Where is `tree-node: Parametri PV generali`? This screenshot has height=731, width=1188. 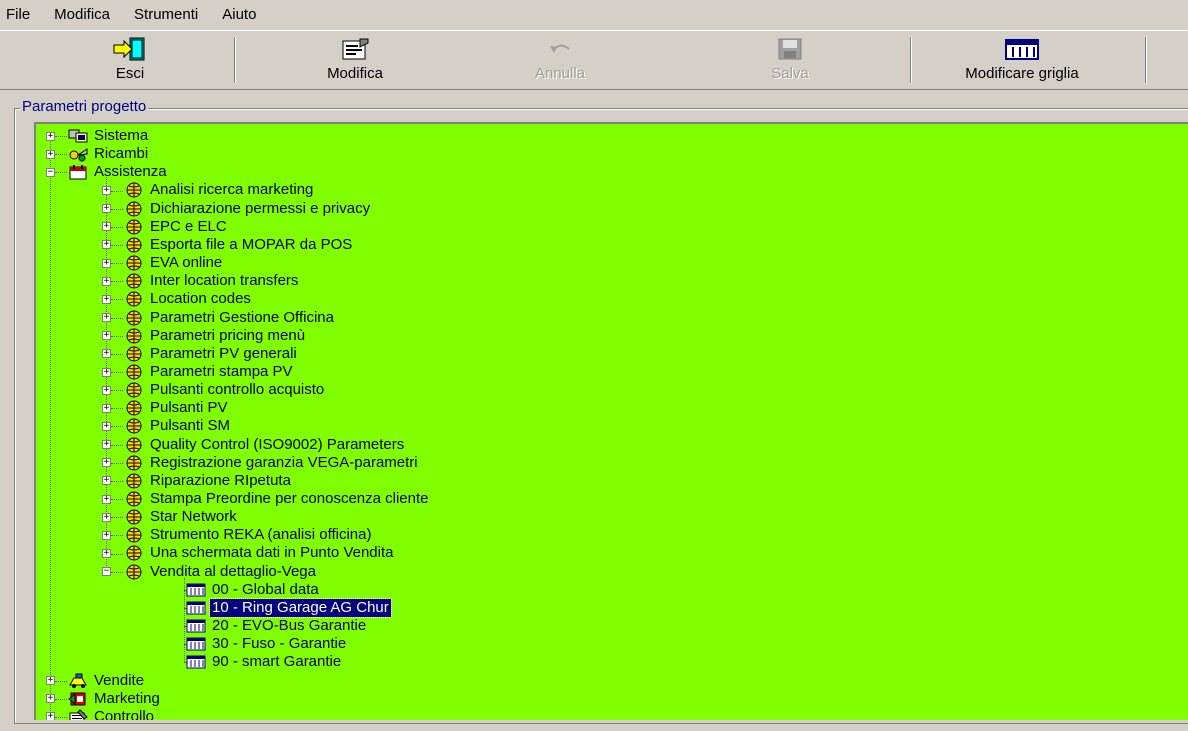 tree-node: Parametri PV generali is located at coordinates (211, 354).